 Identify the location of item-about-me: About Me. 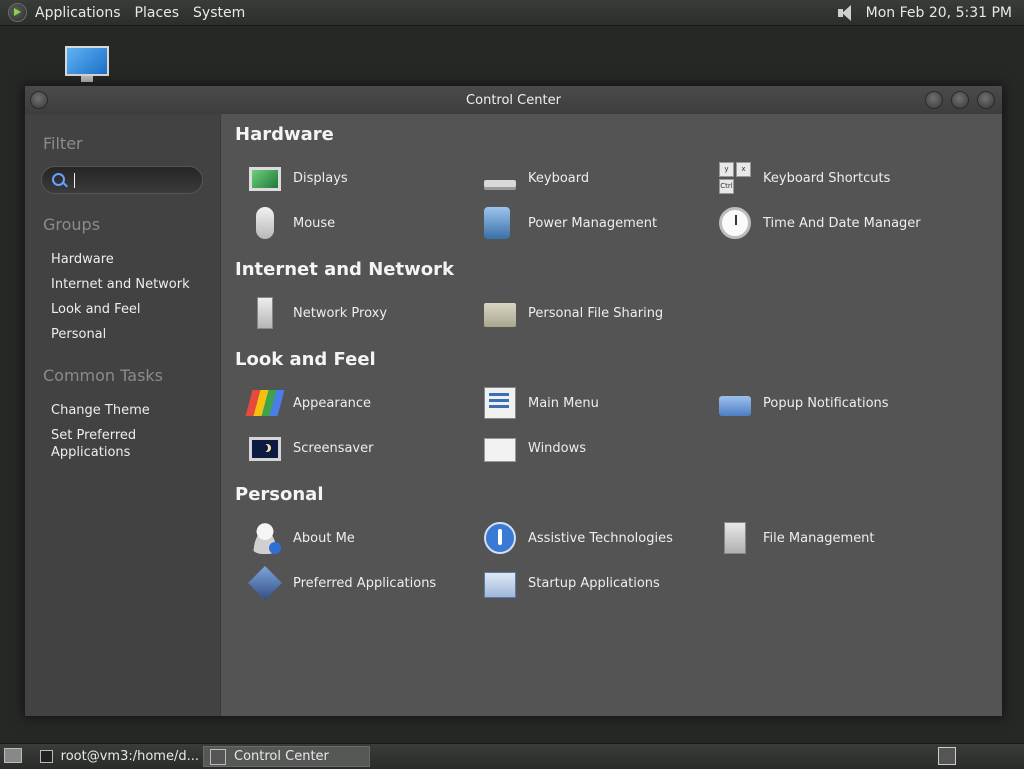
(302, 538).